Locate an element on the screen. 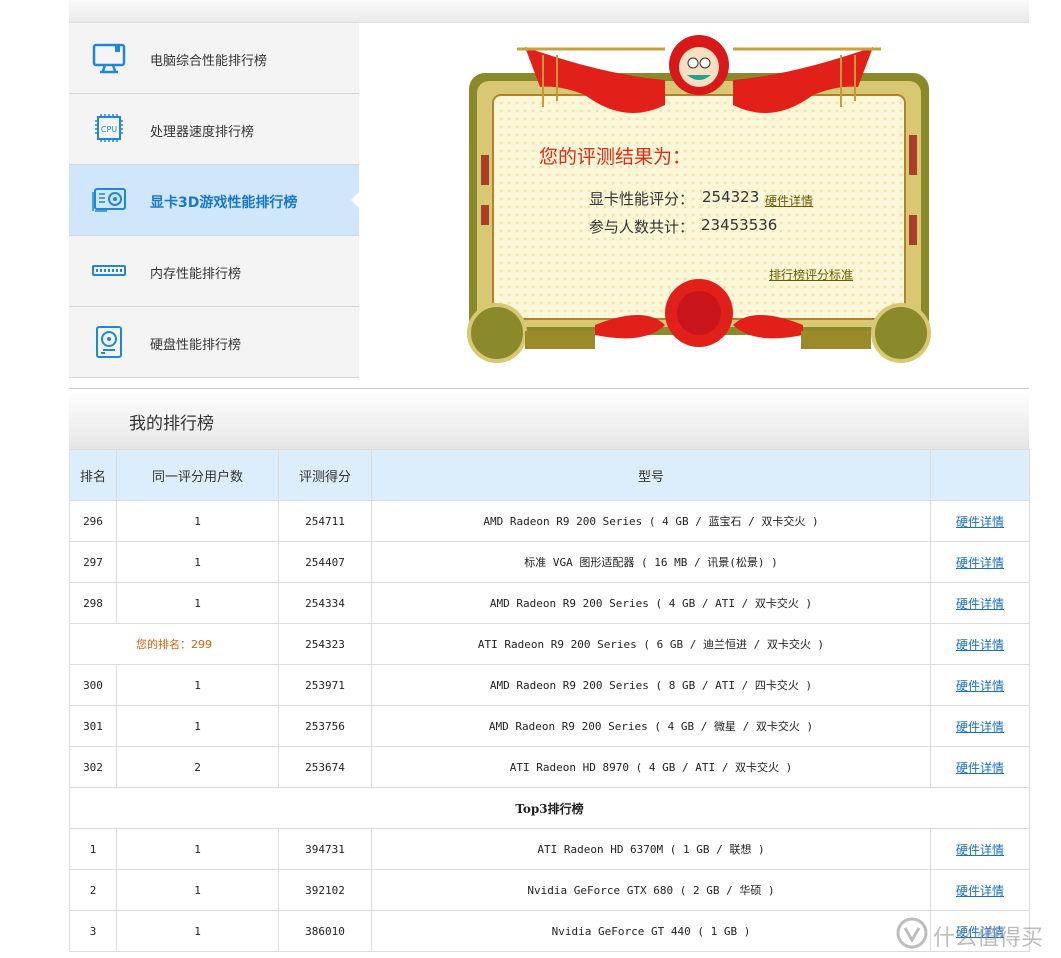  section-row: Top3排行榜 is located at coordinates (549, 808).